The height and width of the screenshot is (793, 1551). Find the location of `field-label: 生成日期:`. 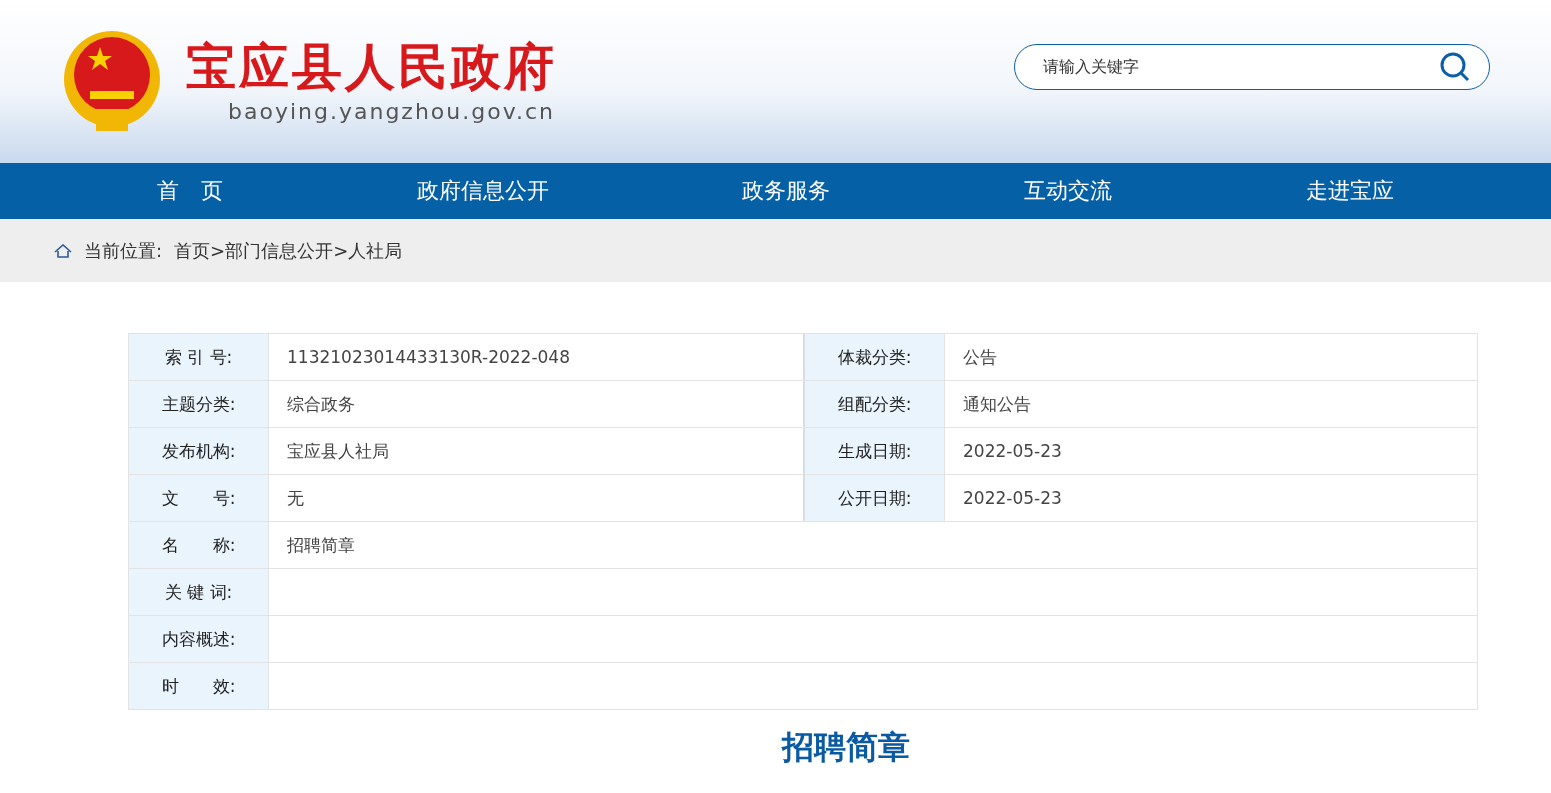

field-label: 生成日期: is located at coordinates (875, 451).